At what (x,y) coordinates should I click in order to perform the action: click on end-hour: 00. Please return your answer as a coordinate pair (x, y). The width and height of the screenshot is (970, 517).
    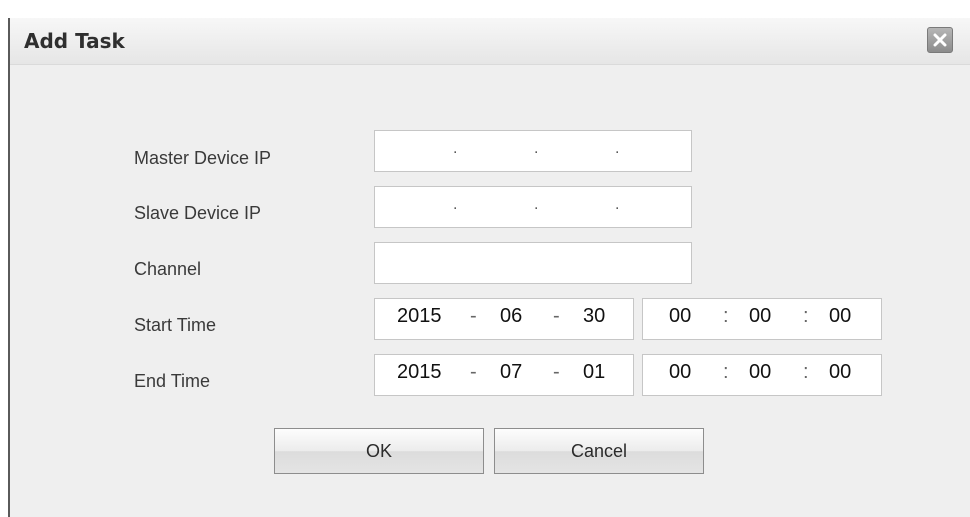
    Looking at the image, I should click on (680, 372).